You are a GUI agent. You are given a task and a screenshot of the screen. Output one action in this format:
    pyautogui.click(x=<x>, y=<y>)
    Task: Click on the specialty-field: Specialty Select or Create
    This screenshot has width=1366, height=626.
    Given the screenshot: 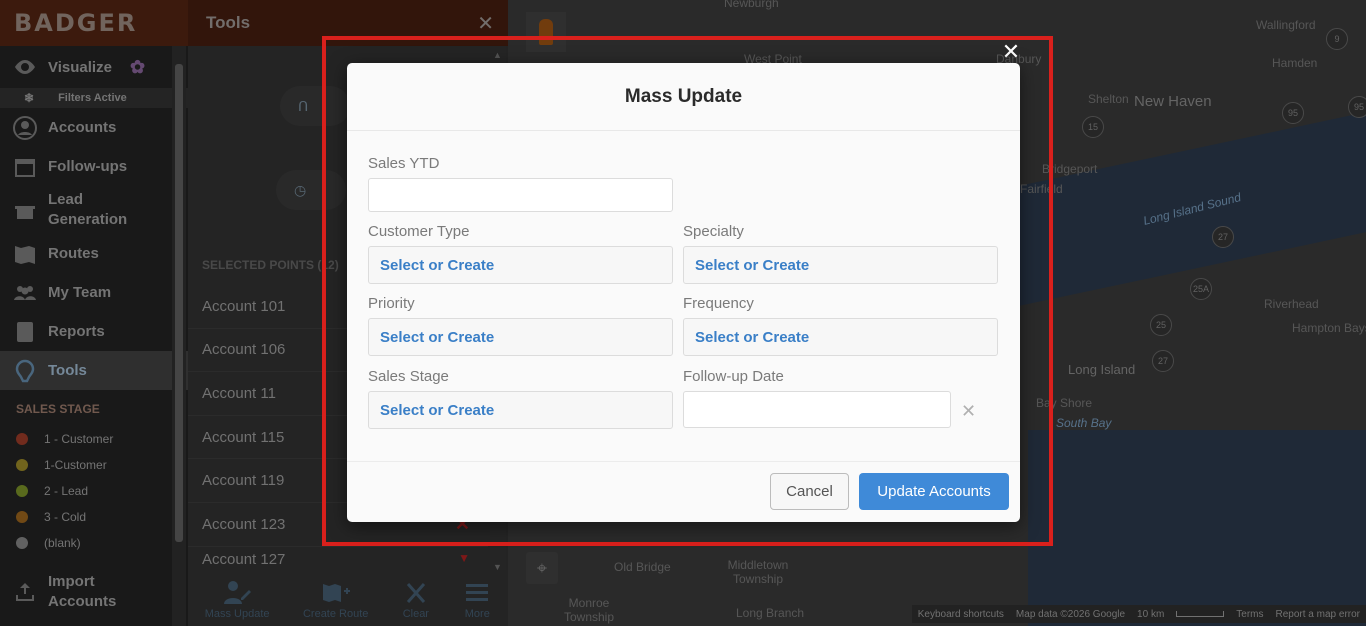 What is the action you would take?
    pyautogui.click(x=840, y=253)
    